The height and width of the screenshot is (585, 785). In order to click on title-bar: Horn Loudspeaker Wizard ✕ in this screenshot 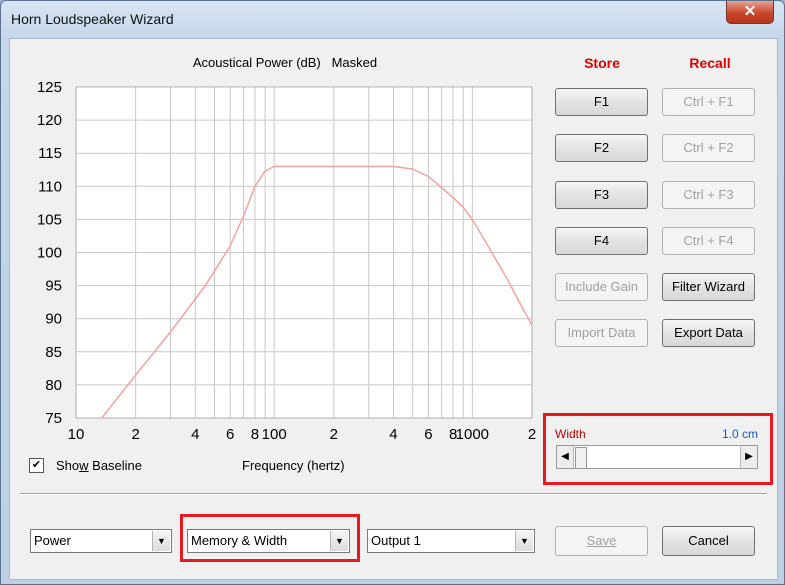, I will do `click(392, 19)`.